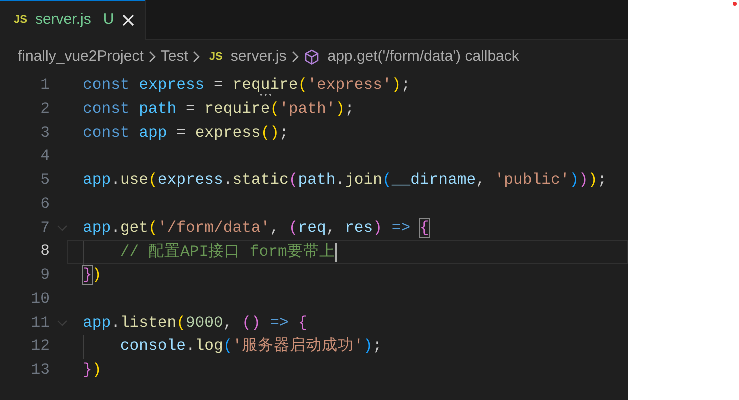 This screenshot has height=400, width=739. What do you see at coordinates (45, 180) in the screenshot?
I see `line-number: 5` at bounding box center [45, 180].